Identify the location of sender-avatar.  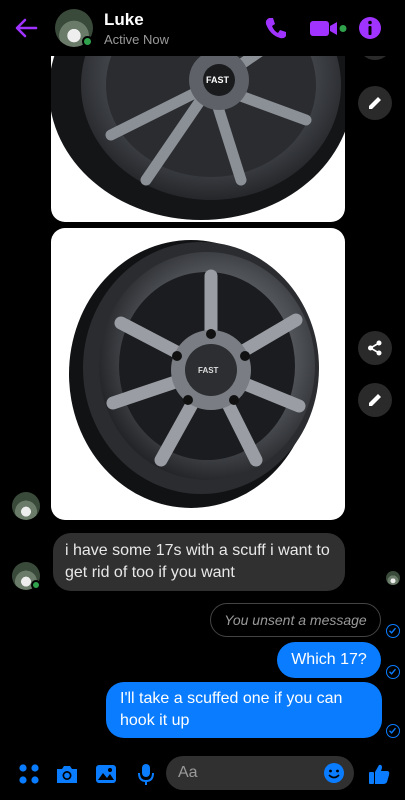
(26, 506).